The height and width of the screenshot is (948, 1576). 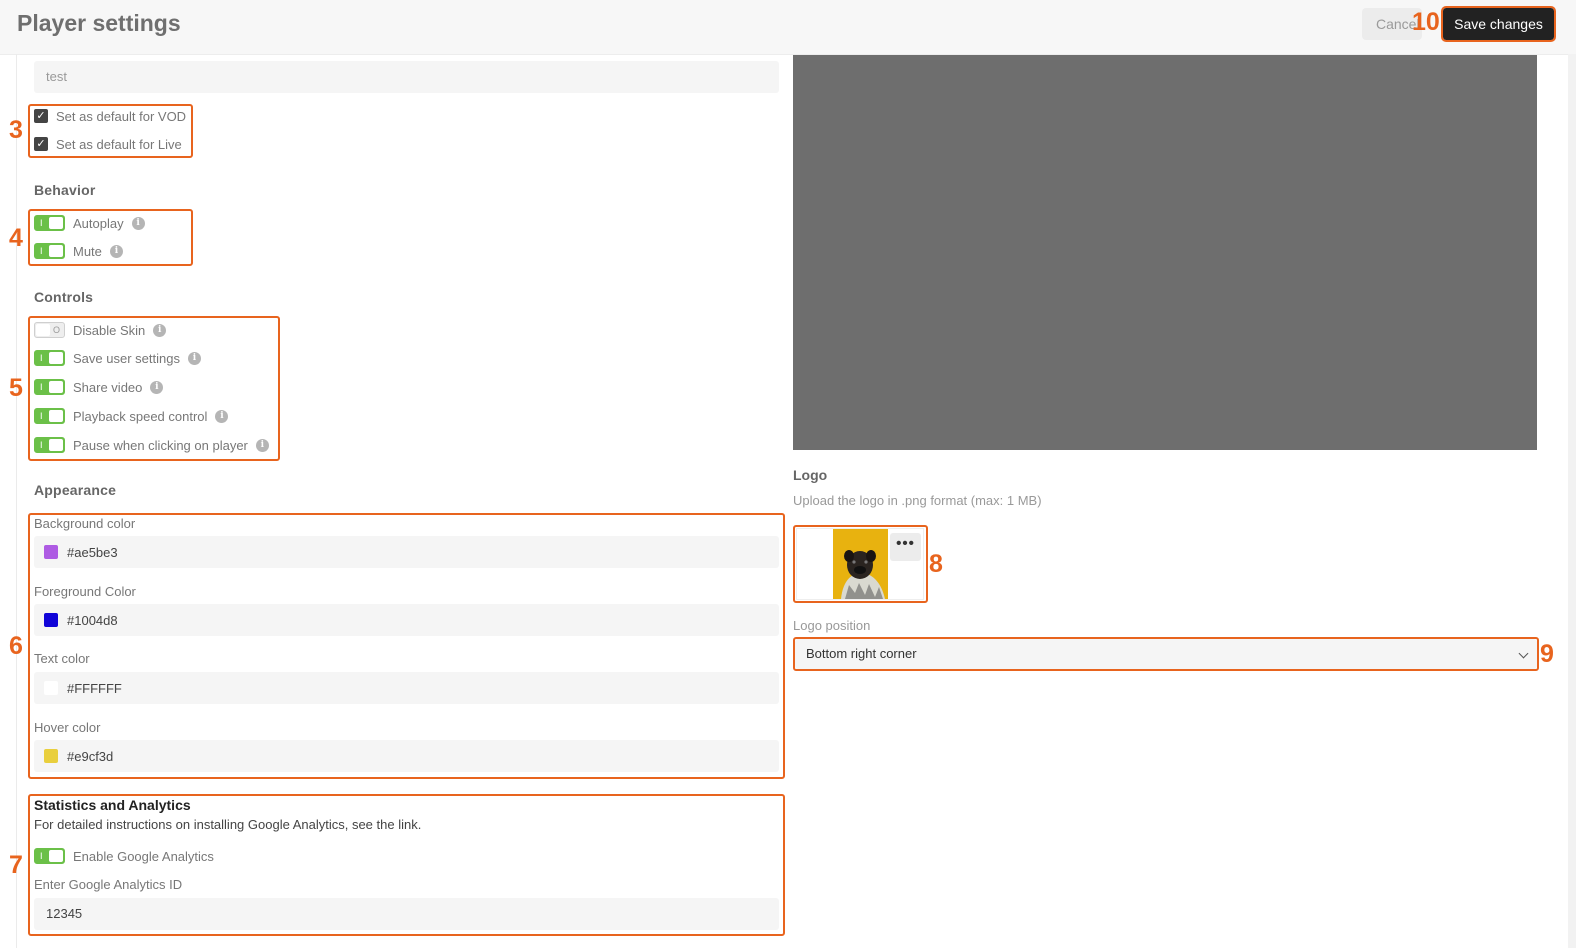 I want to click on mute-toggle-row: I Mute i, so click(x=78, y=251).